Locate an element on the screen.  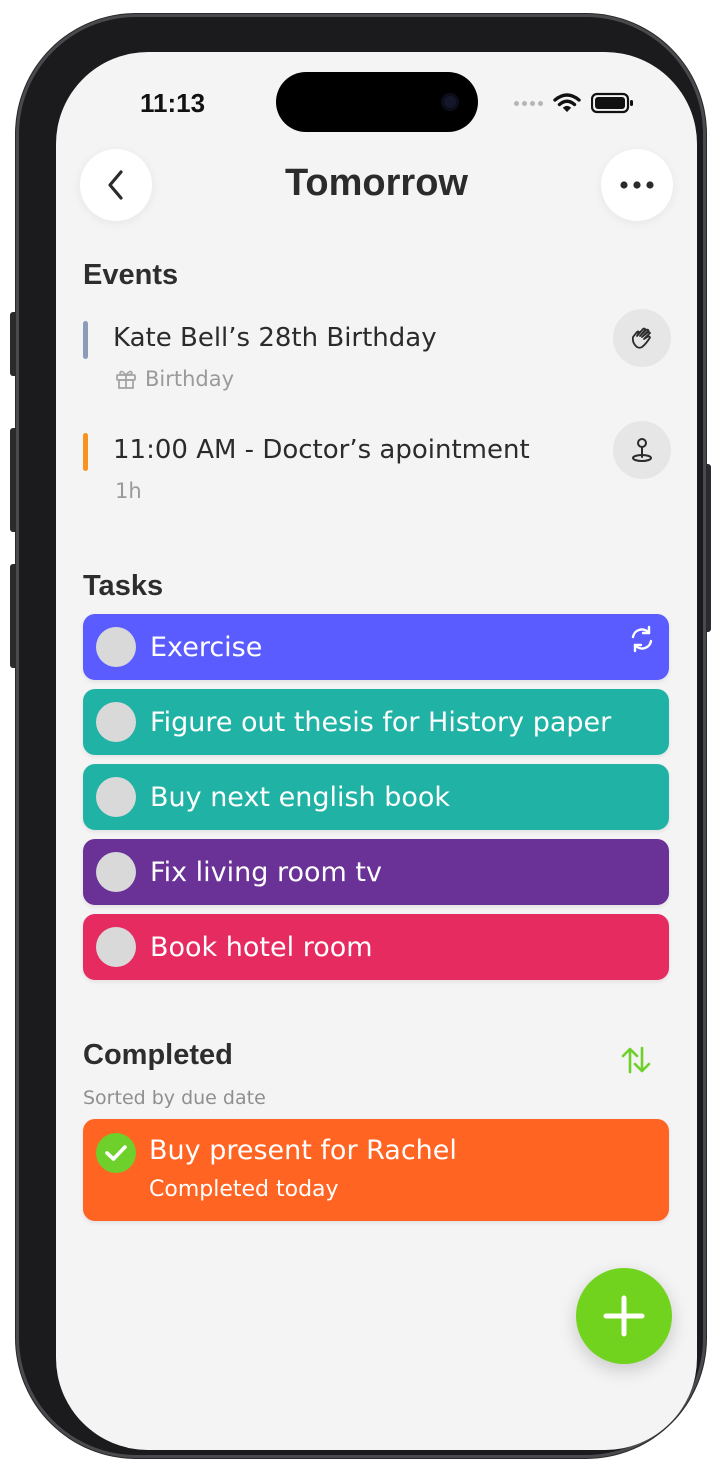
completed-task-subtitle: Completed today is located at coordinates (244, 1189).